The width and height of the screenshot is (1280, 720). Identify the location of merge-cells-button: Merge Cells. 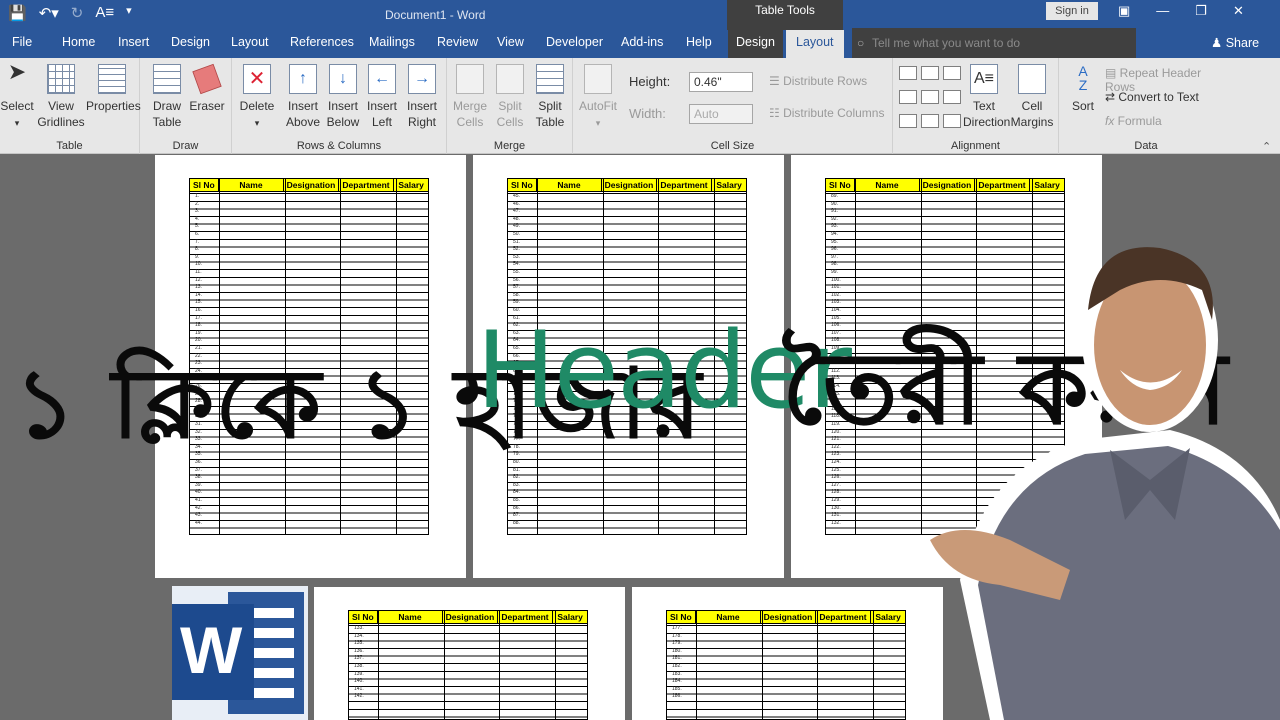
(470, 97).